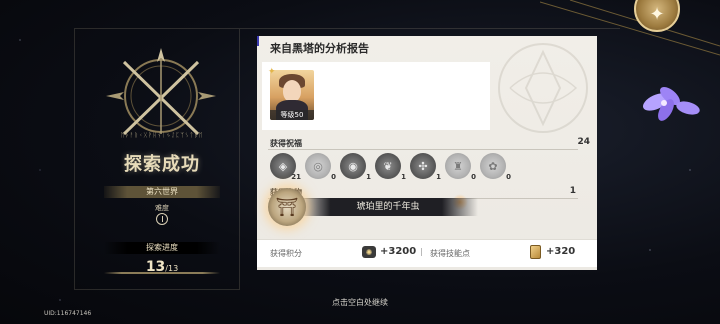 This screenshot has width=720, height=324. What do you see at coordinates (572, 191) in the screenshot?
I see `curio-total: 1` at bounding box center [572, 191].